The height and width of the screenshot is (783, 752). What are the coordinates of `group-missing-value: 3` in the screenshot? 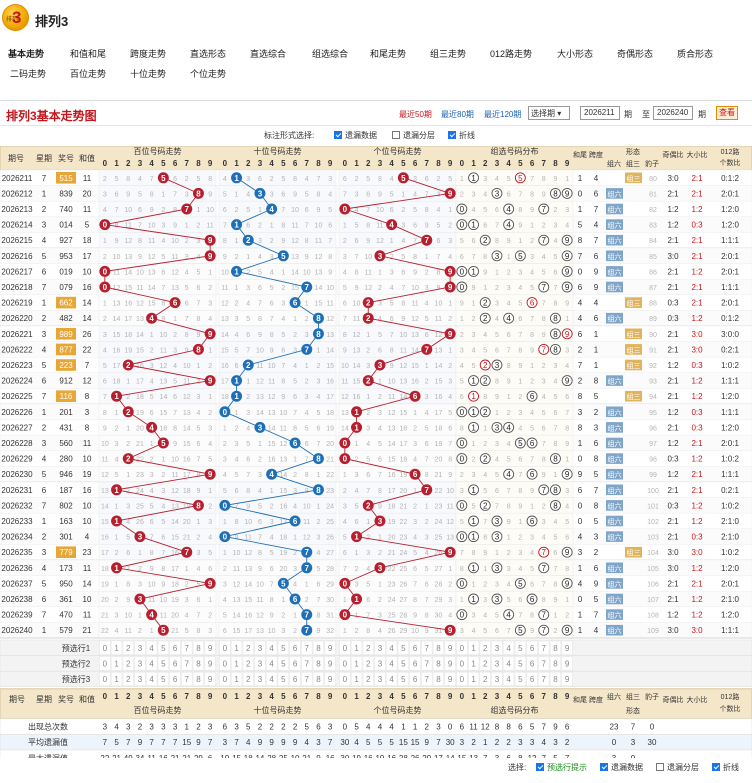 It's located at (474, 475).